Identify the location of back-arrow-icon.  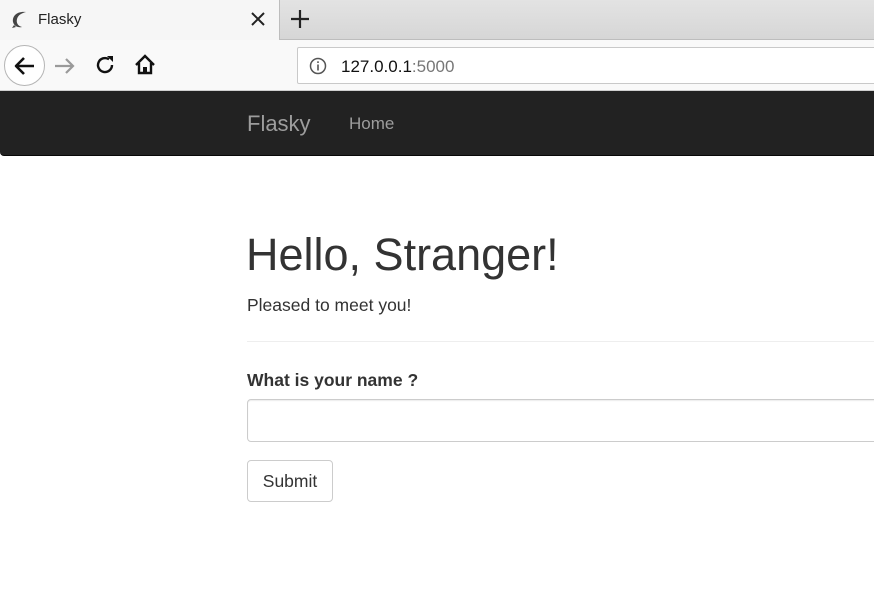
(24, 66).